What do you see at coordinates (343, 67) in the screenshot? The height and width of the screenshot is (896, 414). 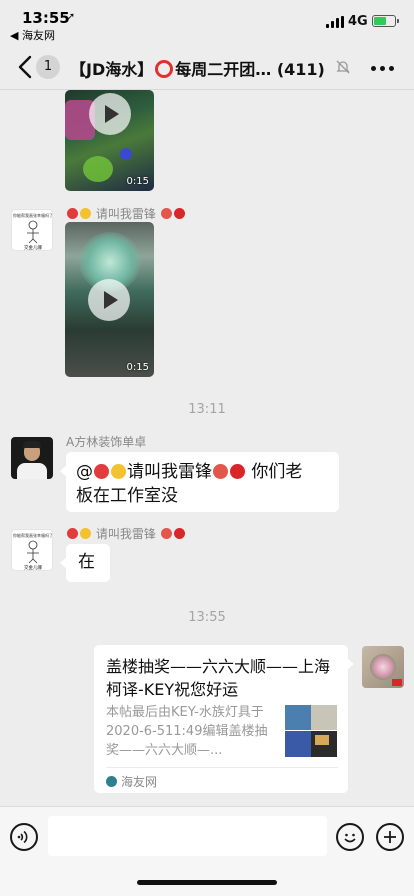 I see `mute-bell-icon` at bounding box center [343, 67].